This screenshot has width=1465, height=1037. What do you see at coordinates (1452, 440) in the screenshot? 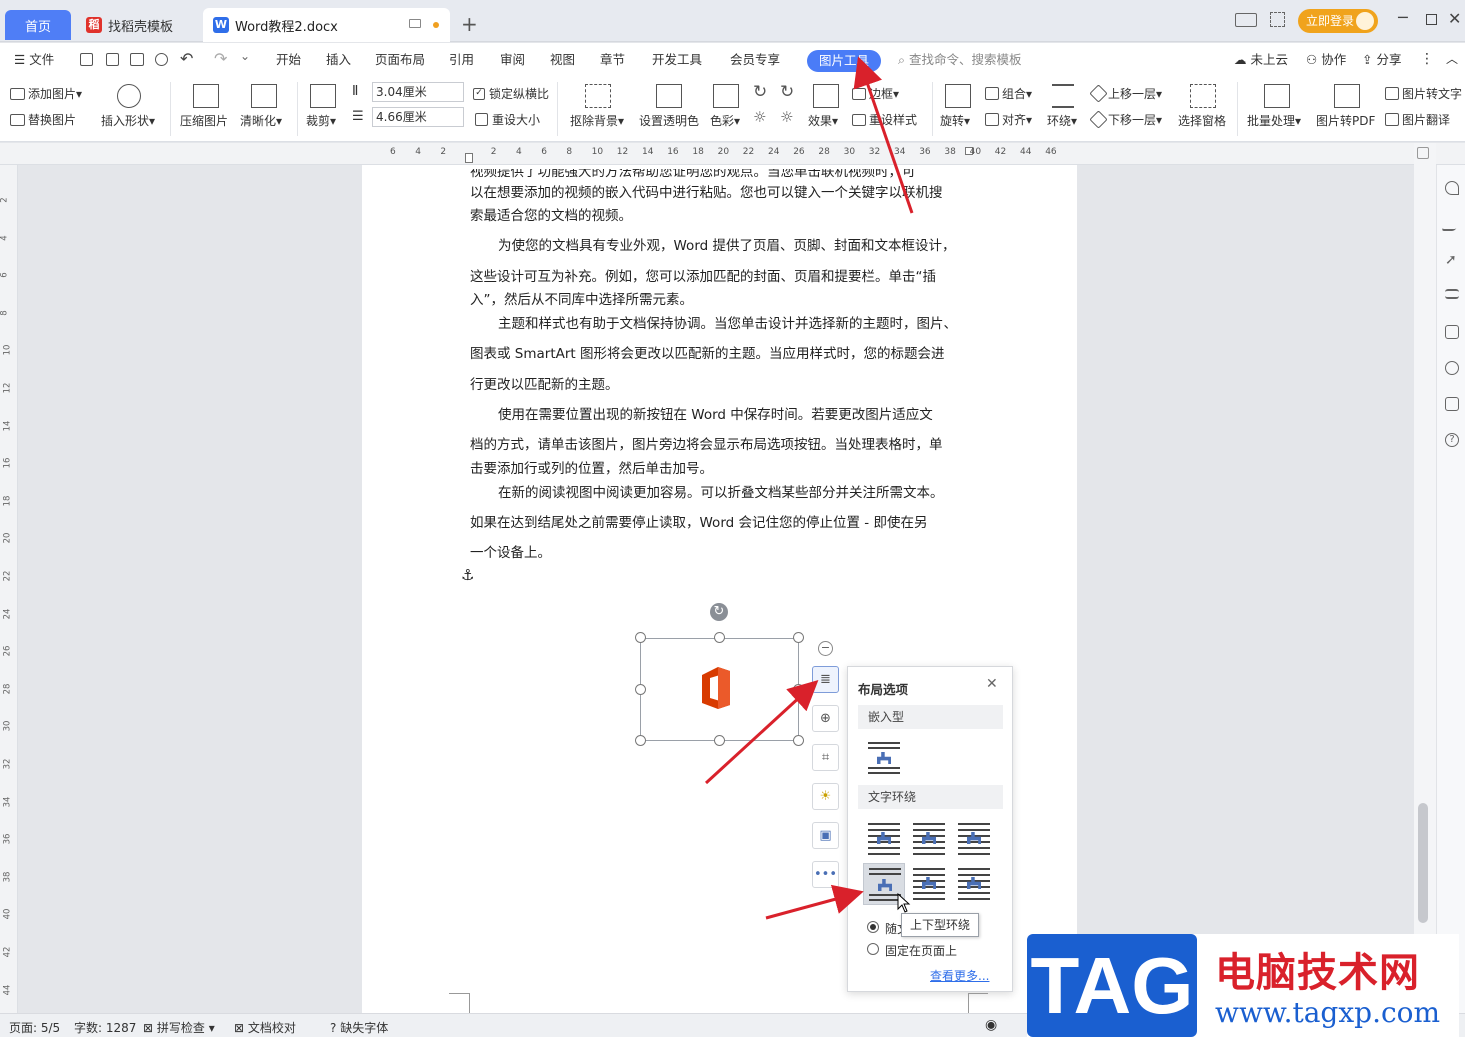
I see `help-icon: ?` at bounding box center [1452, 440].